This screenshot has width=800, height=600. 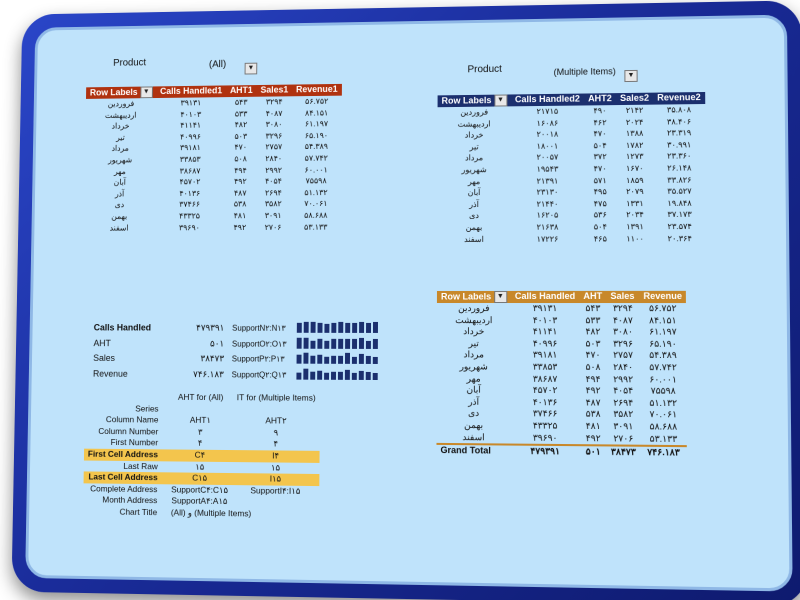 I want to click on column-header: AHT2, so click(x=600, y=99).